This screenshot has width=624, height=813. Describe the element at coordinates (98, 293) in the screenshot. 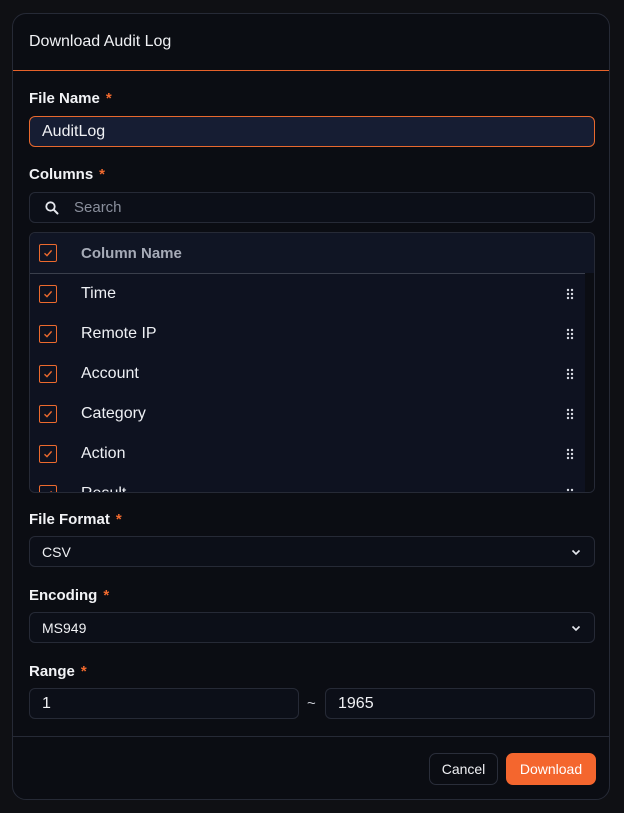

I see `column-label: Time` at that location.